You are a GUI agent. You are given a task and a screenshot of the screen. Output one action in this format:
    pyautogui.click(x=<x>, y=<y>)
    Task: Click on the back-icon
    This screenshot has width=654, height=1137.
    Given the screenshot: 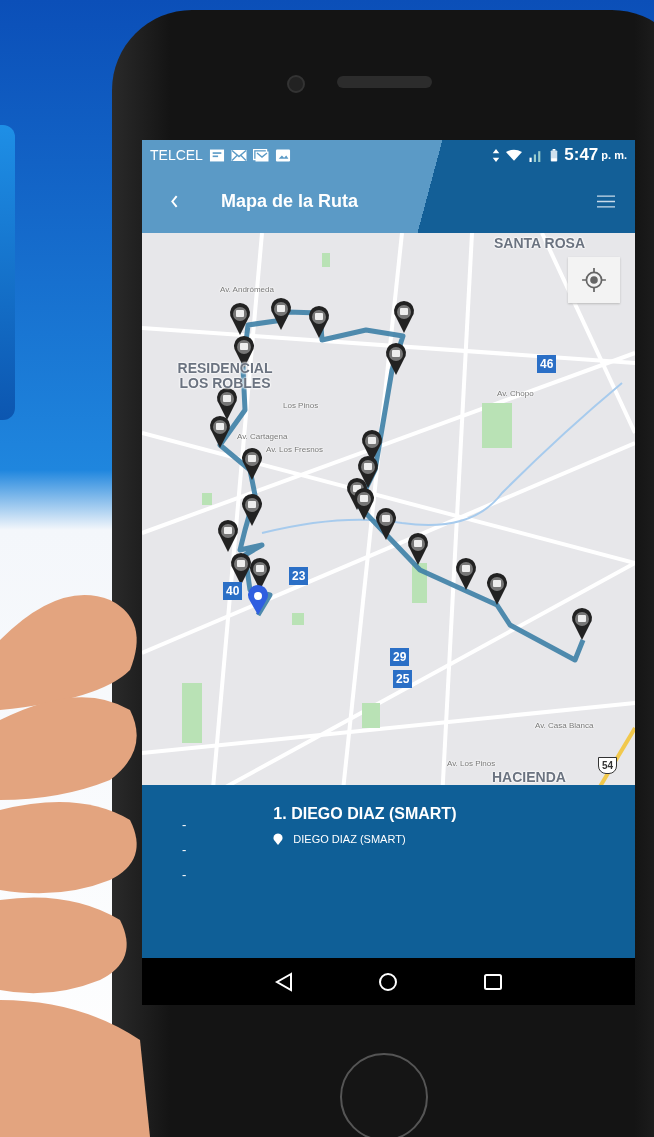 What is the action you would take?
    pyautogui.click(x=174, y=201)
    